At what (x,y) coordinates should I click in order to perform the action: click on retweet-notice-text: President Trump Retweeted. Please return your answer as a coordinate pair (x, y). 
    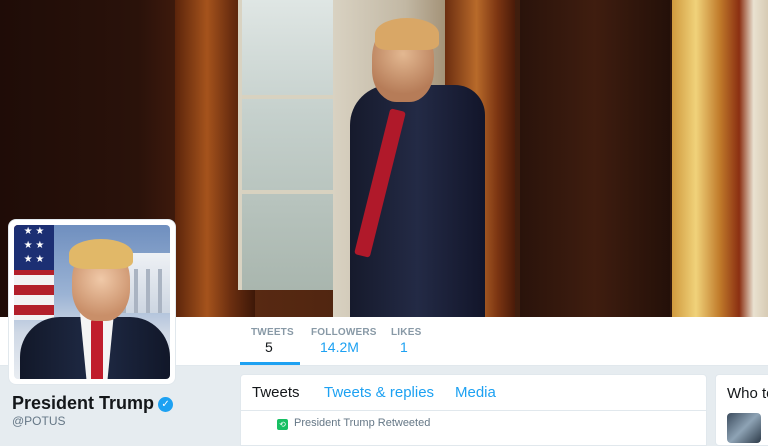
    Looking at the image, I should click on (362, 423).